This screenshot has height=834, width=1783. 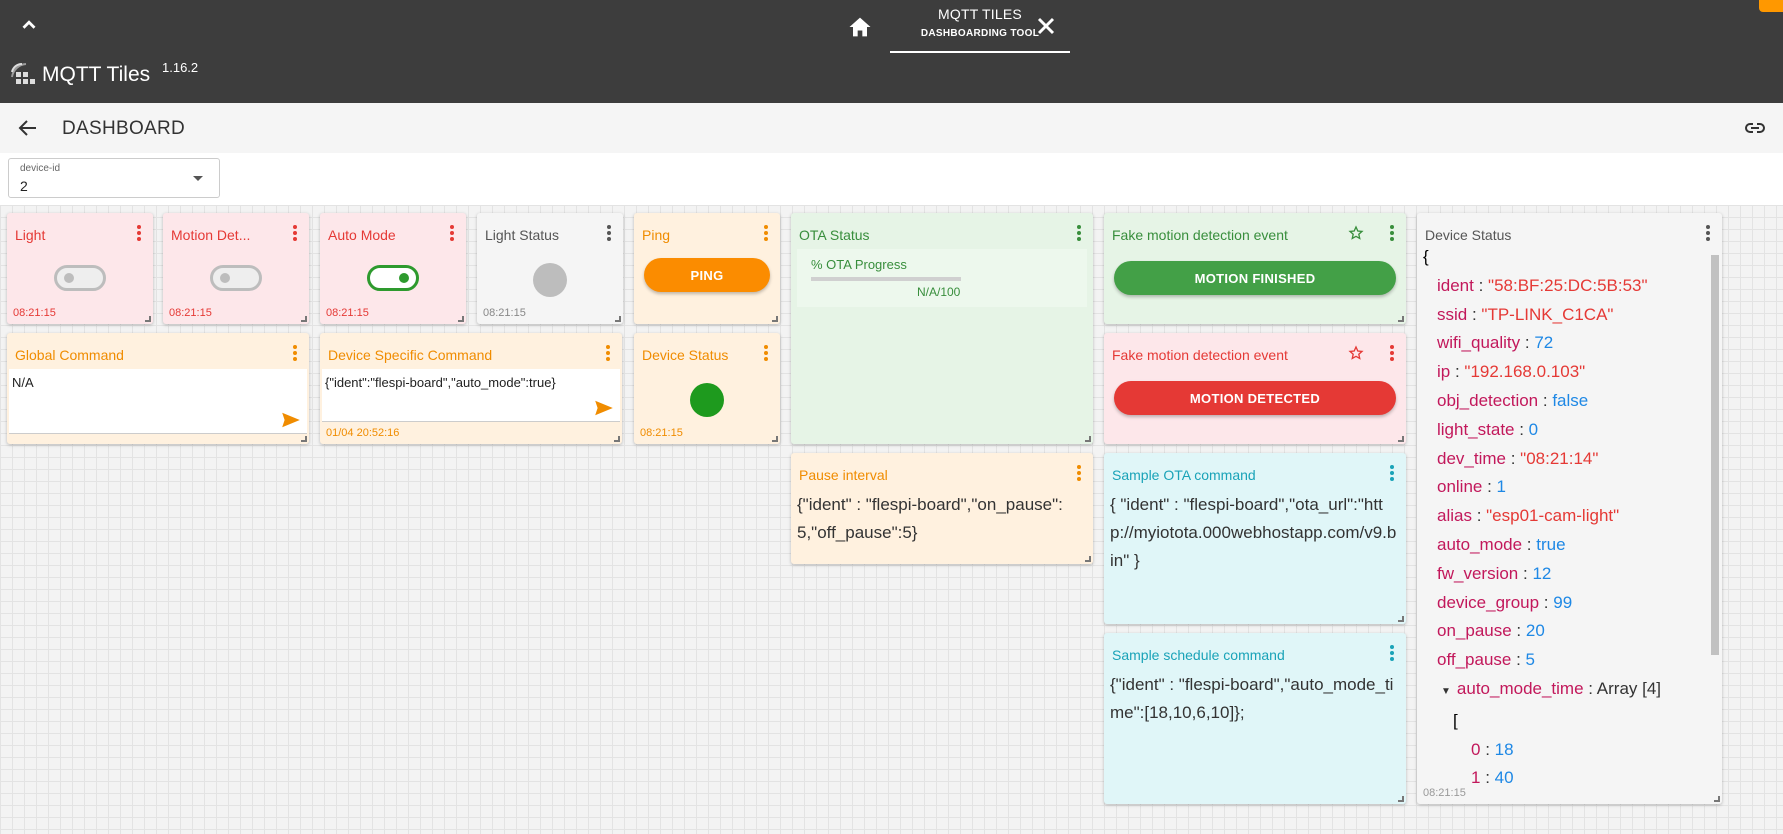 I want to click on json-value: 40, so click(x=1504, y=778).